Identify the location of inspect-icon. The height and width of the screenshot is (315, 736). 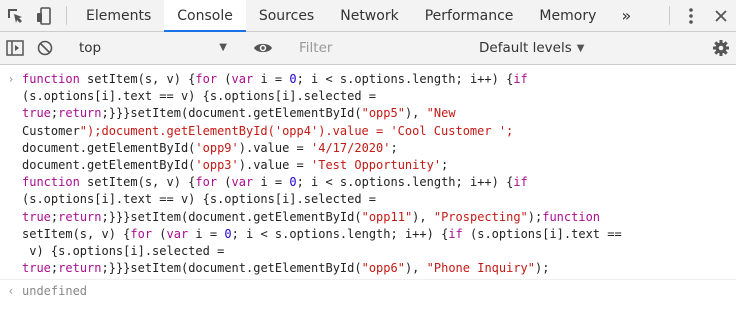
(15, 15).